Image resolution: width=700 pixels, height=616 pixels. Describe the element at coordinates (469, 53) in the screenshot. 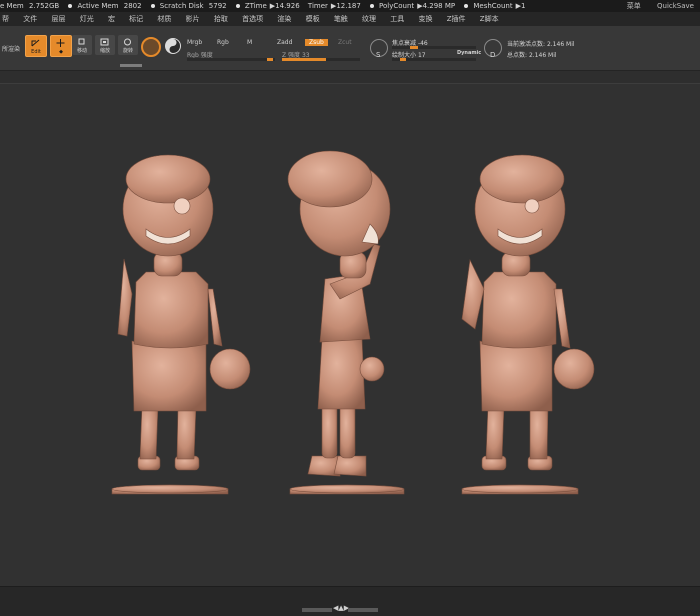

I see `dynamic-toggle: Dynamic` at that location.